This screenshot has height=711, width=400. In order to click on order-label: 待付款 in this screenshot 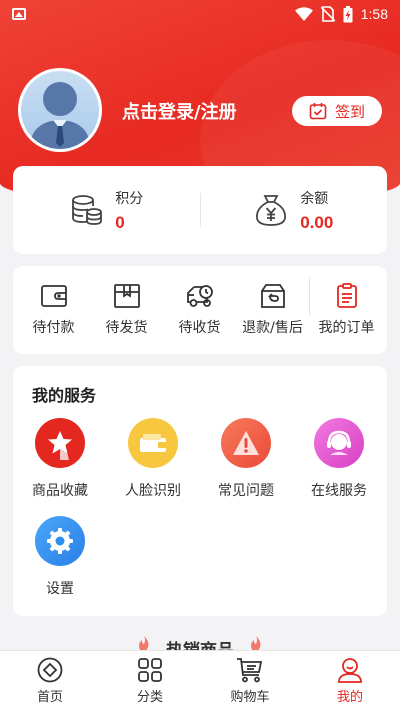, I will do `click(53, 328)`.